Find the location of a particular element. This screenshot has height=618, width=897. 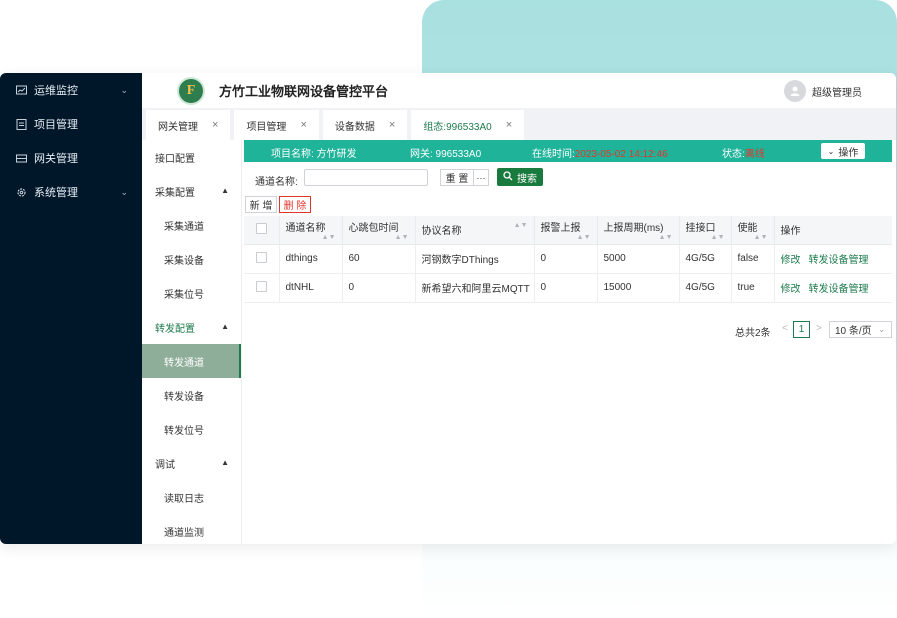

column-header: 协议名称 ▲▼ is located at coordinates (475, 230).